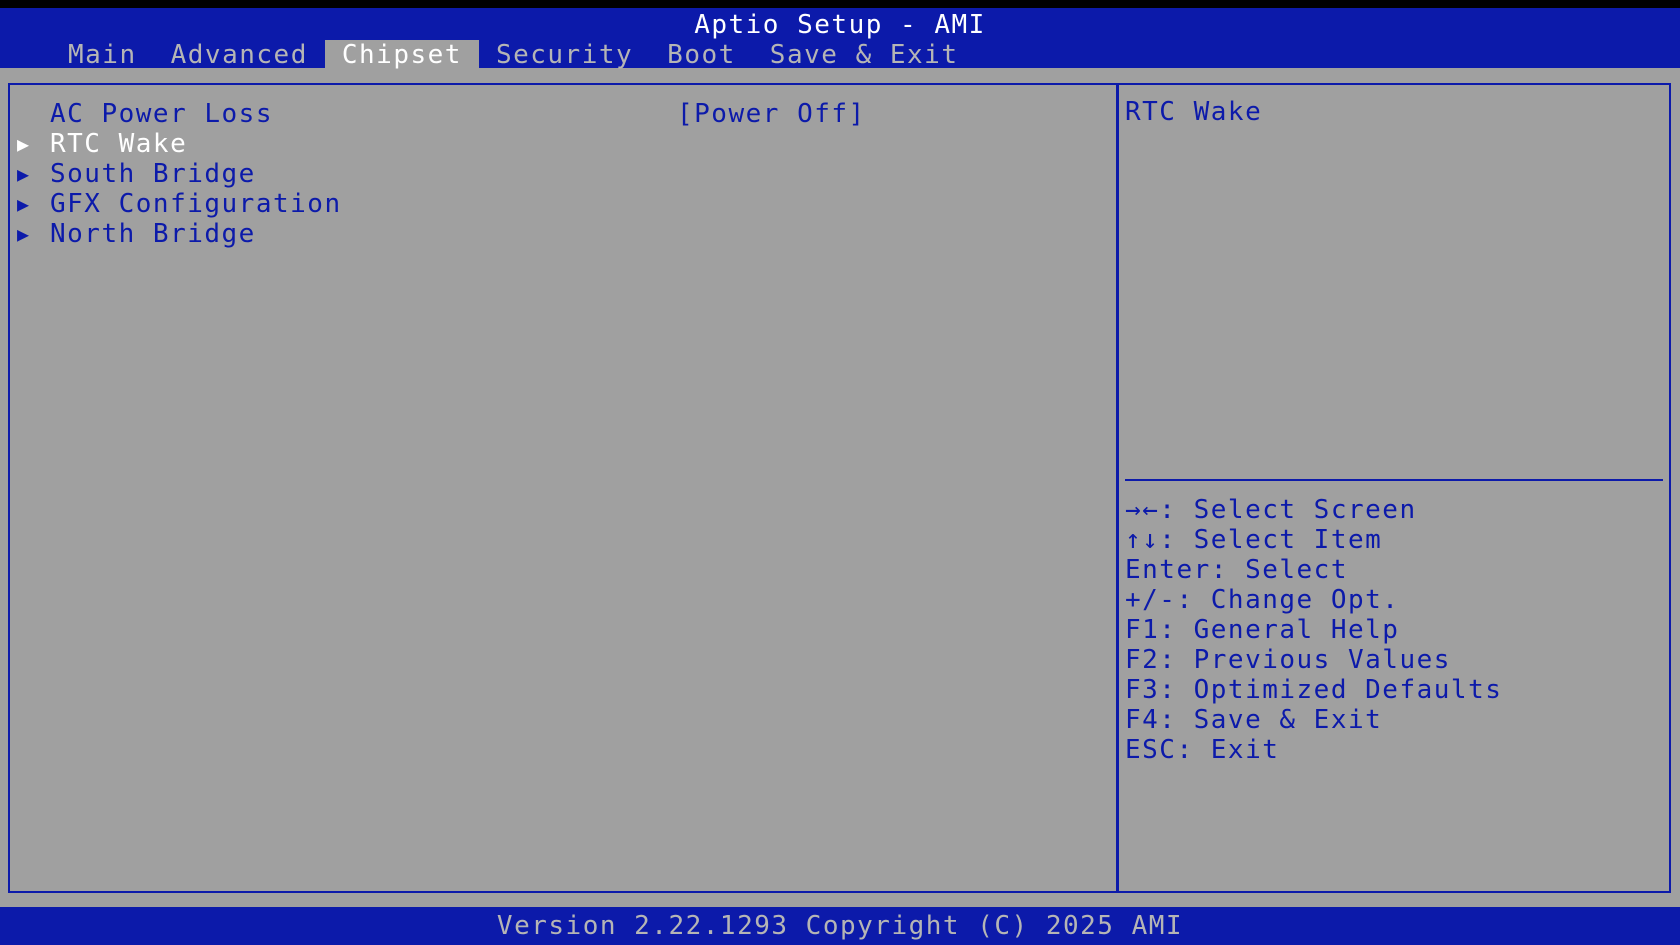 This screenshot has height=945, width=1680. Describe the element at coordinates (239, 55) in the screenshot. I see `tab-advanced: Advanced` at that location.